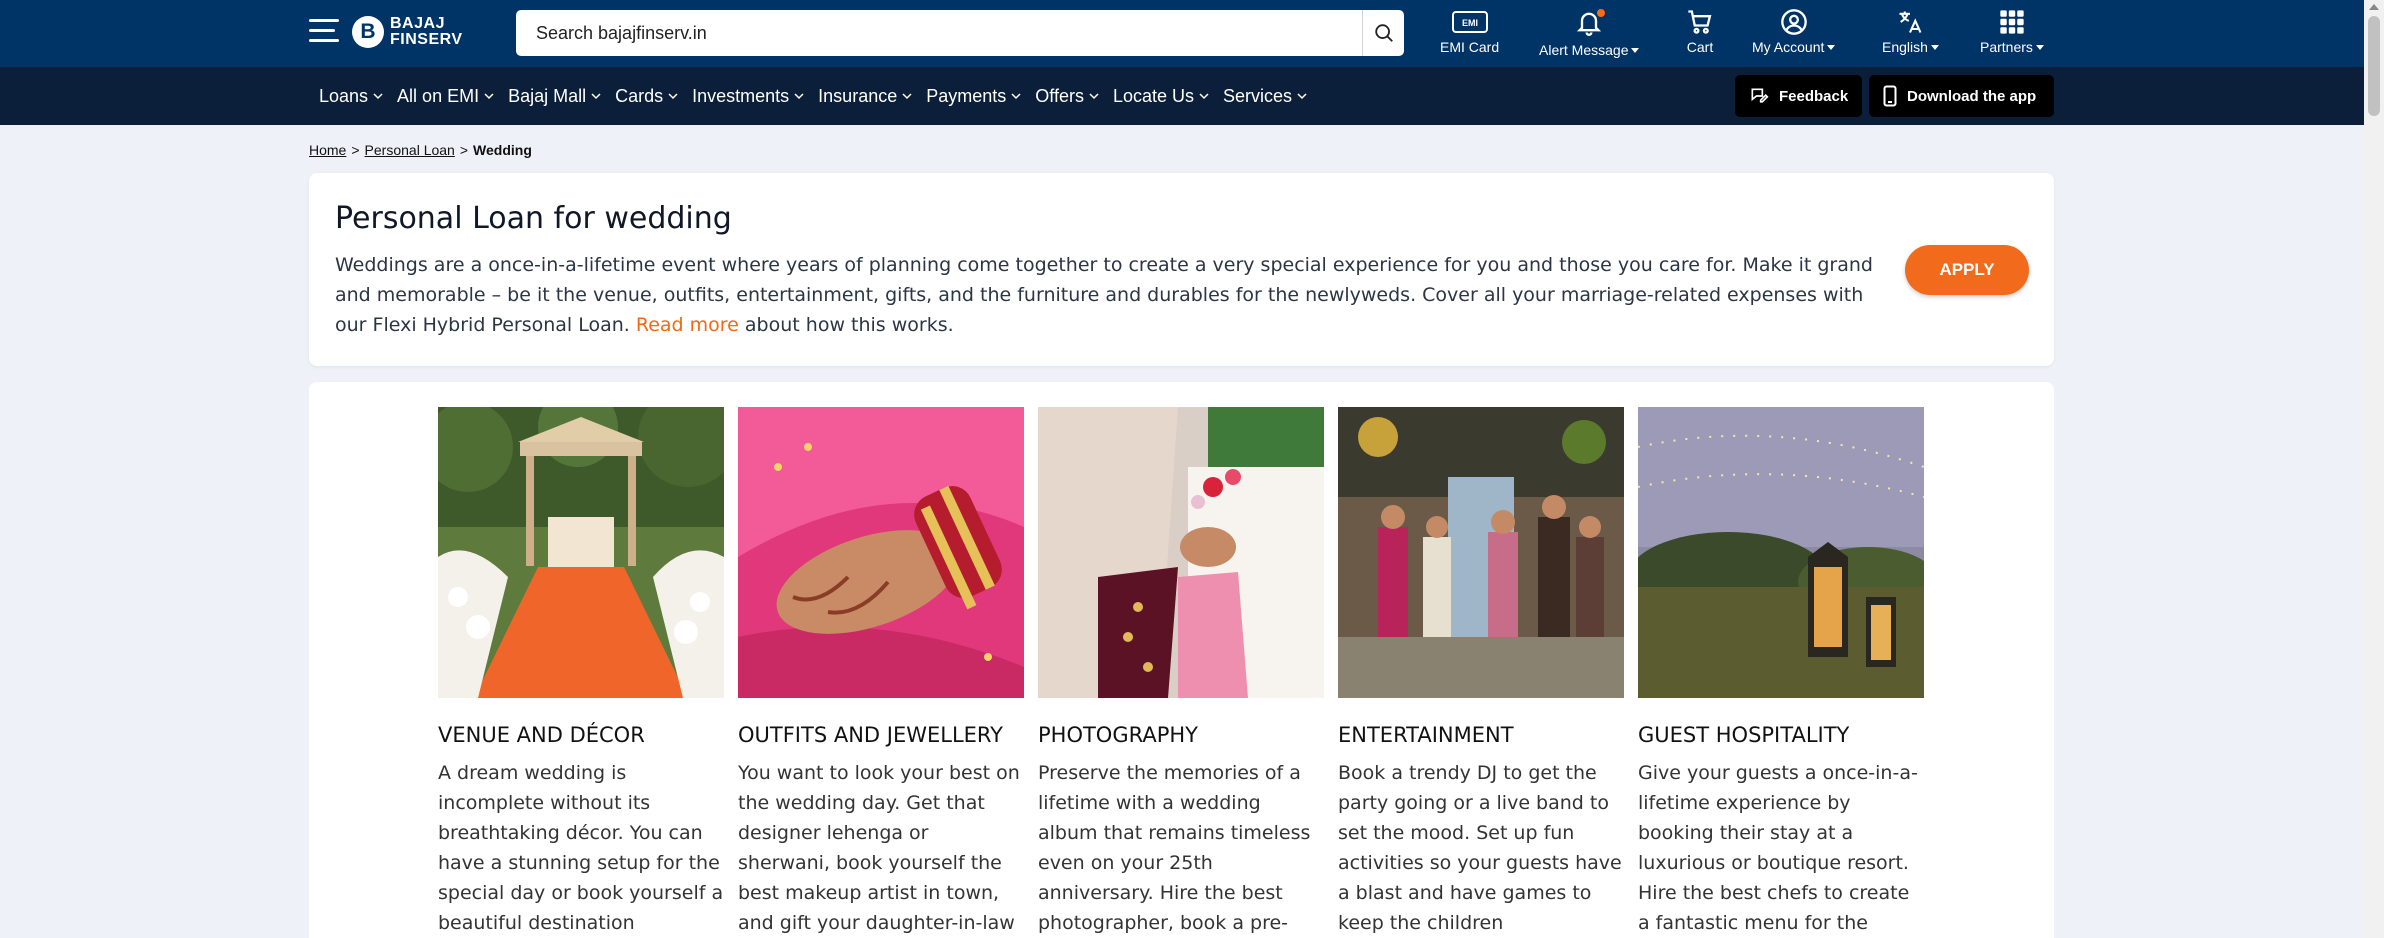 The image size is (2384, 938). I want to click on notification-dot, so click(1601, 13).